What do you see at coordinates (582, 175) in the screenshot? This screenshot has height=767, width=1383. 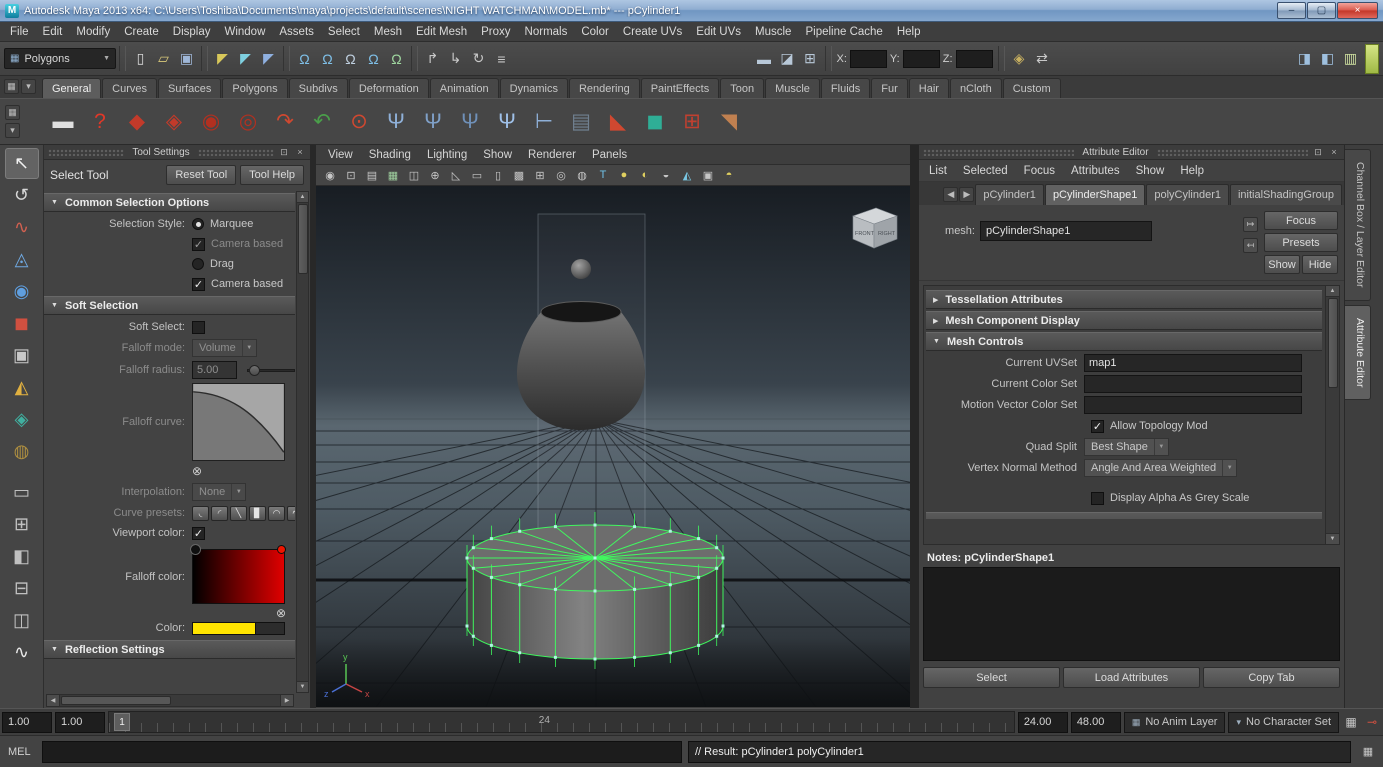 I see `safe-title-icon: ◍` at bounding box center [582, 175].